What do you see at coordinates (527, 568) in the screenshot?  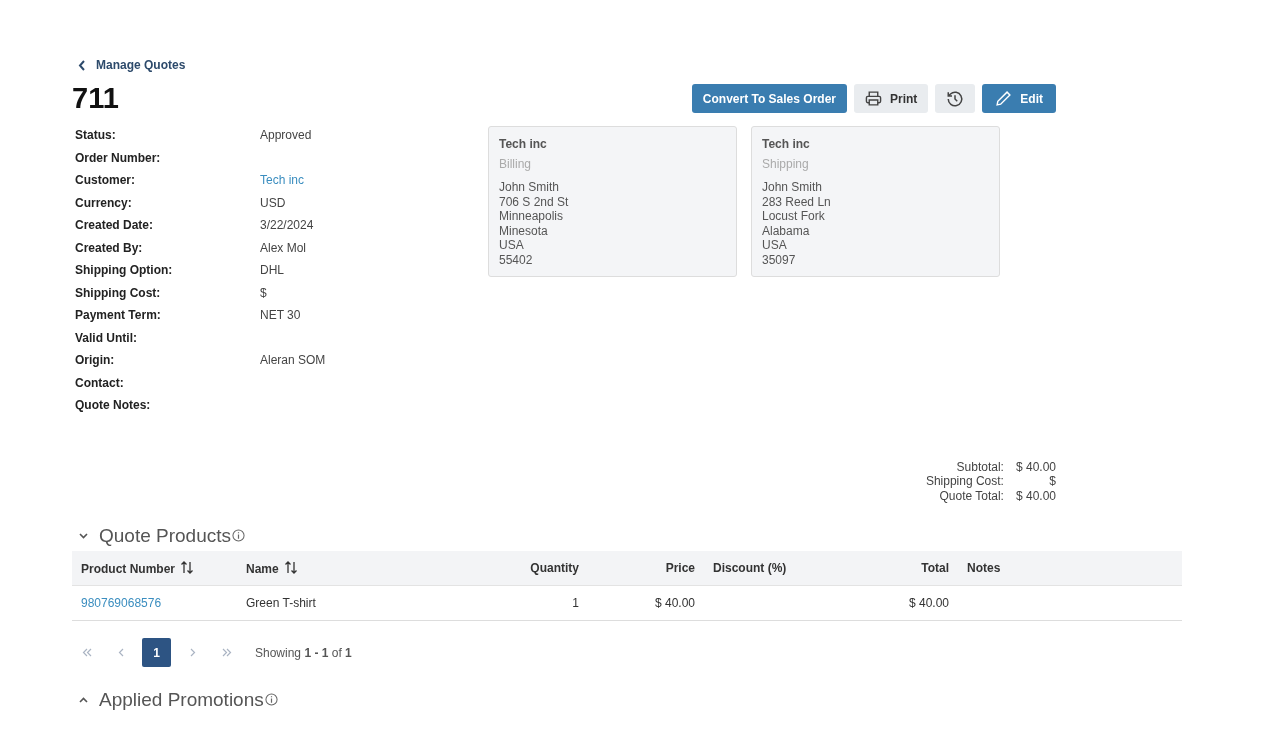 I see `column-header: Quantity` at bounding box center [527, 568].